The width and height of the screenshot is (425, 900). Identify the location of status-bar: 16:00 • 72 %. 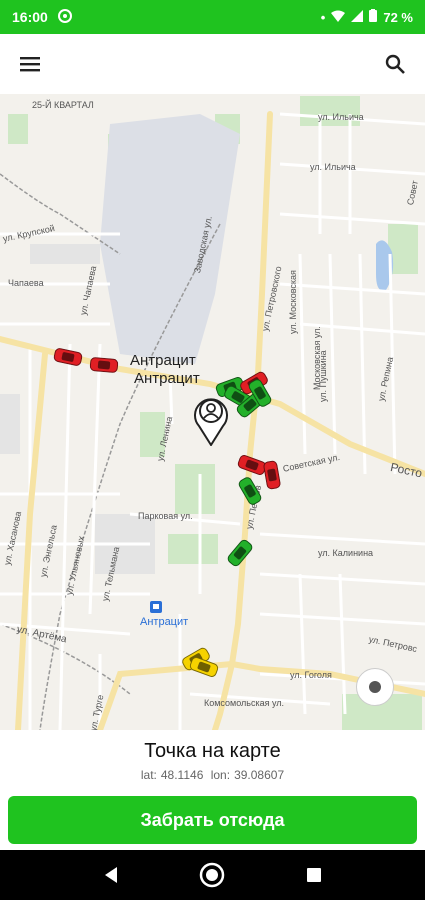
(212, 17).